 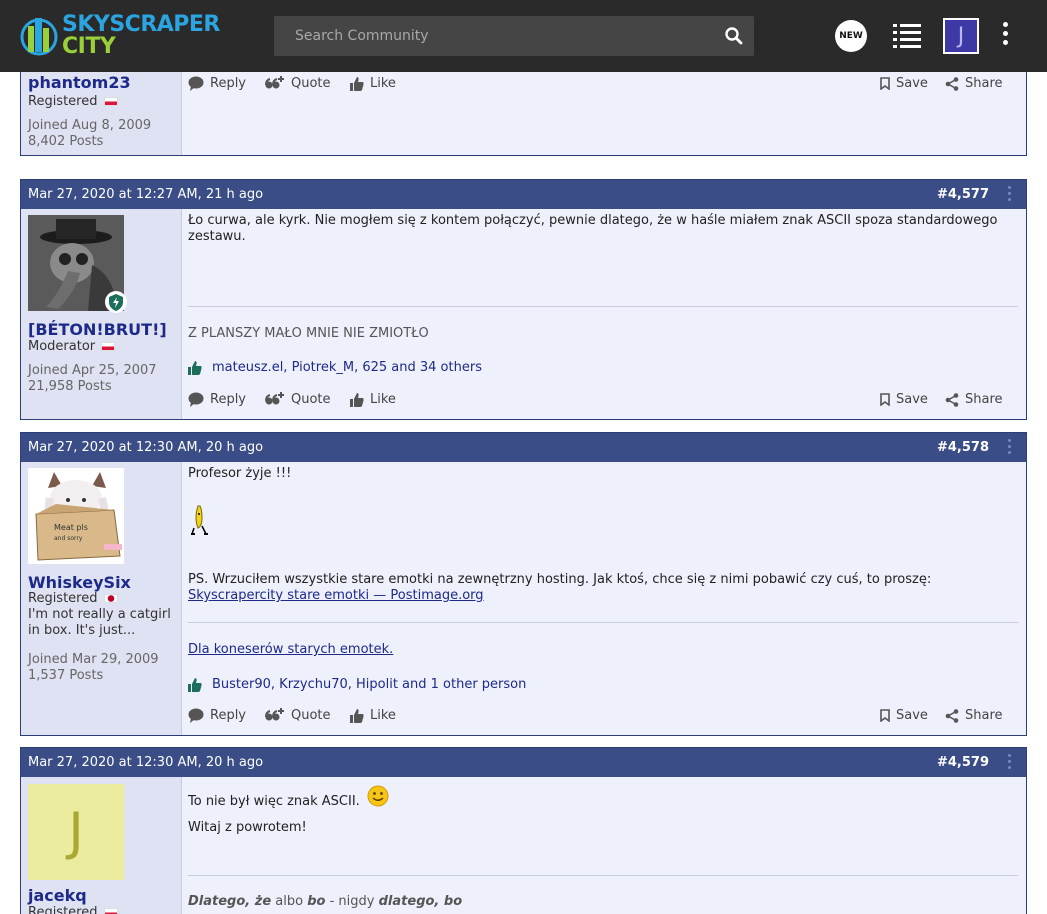 I want to click on post-content: Reply Quote Like Save Share, so click(x=604, y=109).